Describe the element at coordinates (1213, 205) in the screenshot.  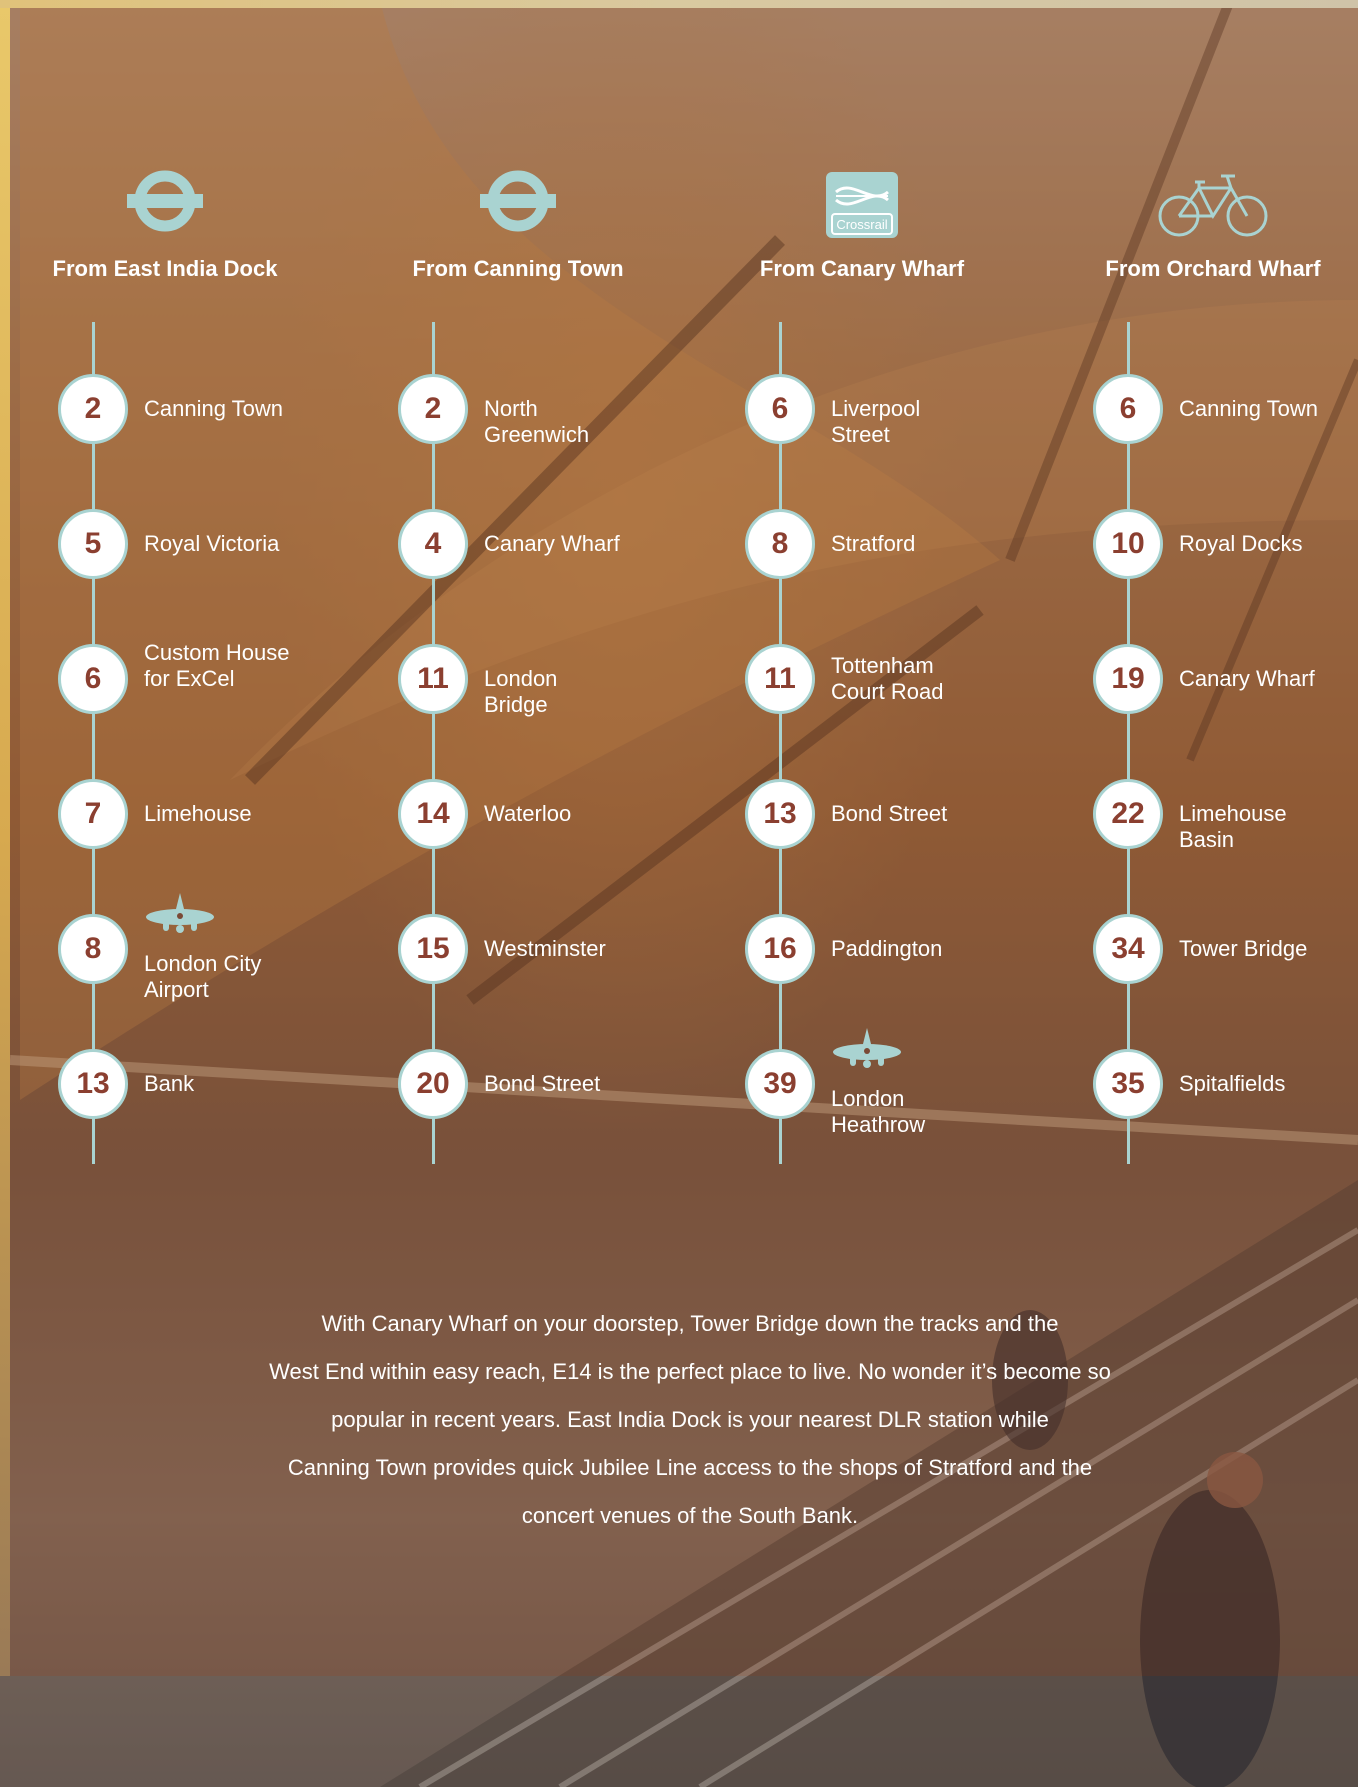
I see `bicycle-icon` at that location.